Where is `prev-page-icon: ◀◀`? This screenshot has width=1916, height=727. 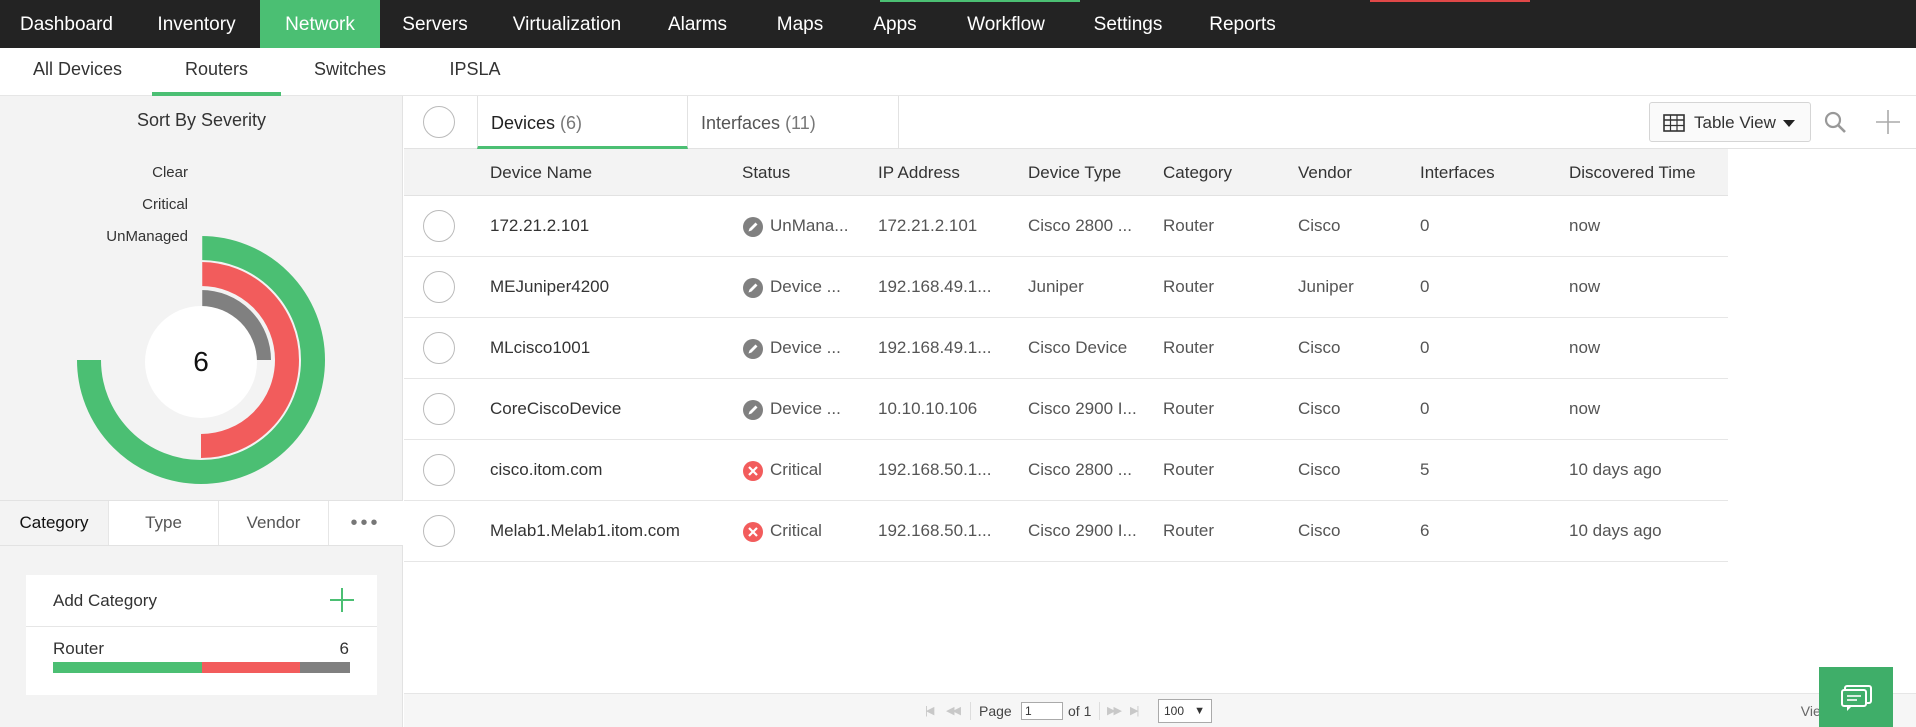
prev-page-icon: ◀◀ is located at coordinates (953, 710).